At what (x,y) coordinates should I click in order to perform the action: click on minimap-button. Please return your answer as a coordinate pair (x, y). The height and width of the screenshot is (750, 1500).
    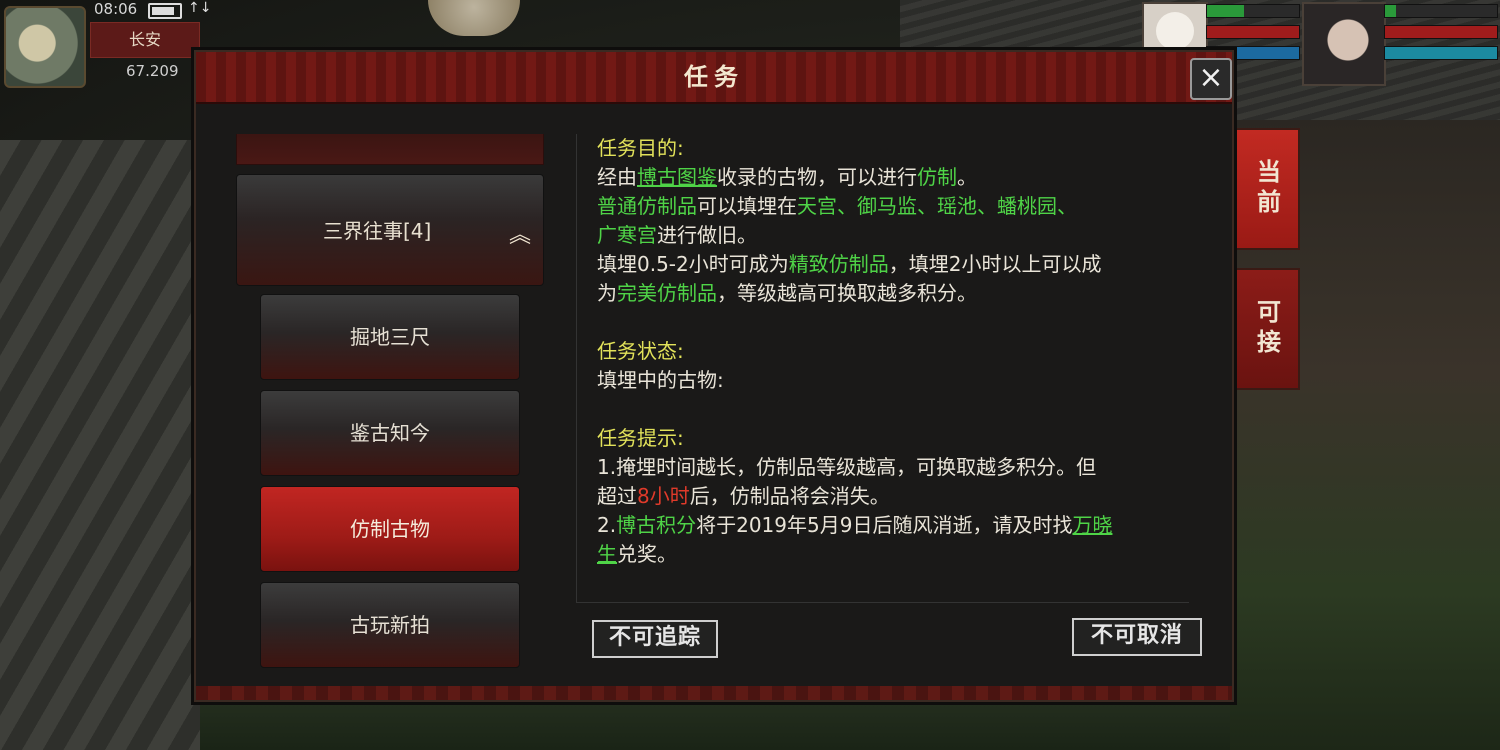
    Looking at the image, I should click on (45, 47).